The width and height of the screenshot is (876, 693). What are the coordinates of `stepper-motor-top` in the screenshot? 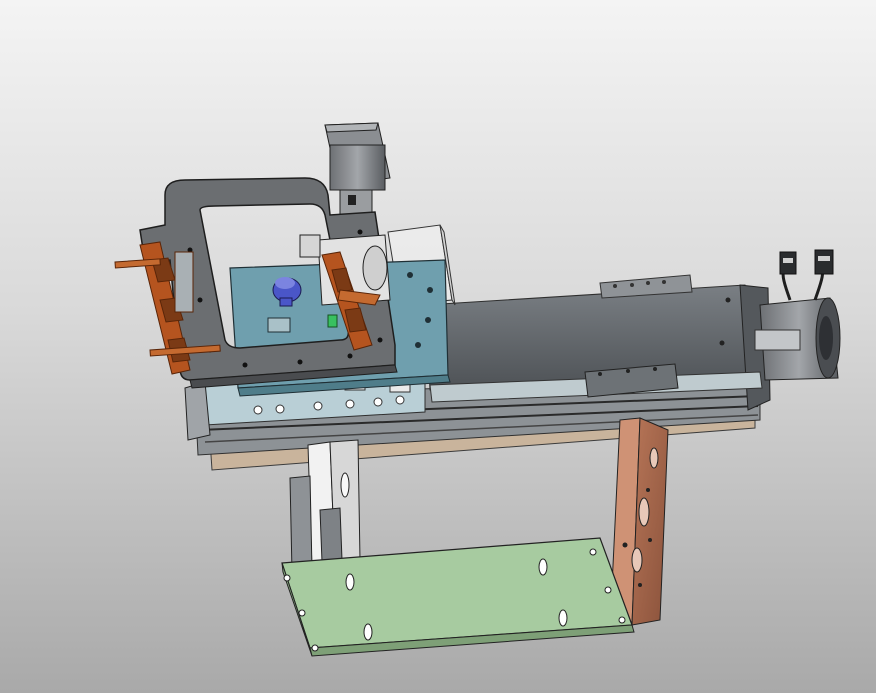 It's located at (357, 171).